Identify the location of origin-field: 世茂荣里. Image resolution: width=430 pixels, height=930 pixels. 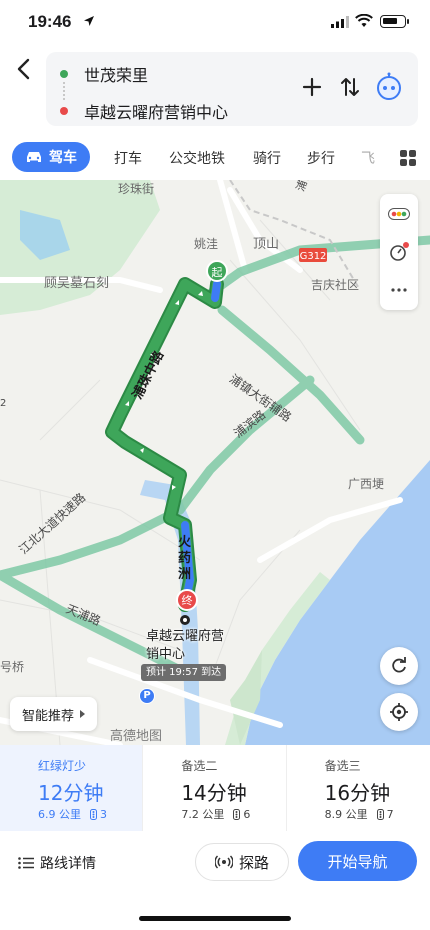
(104, 74).